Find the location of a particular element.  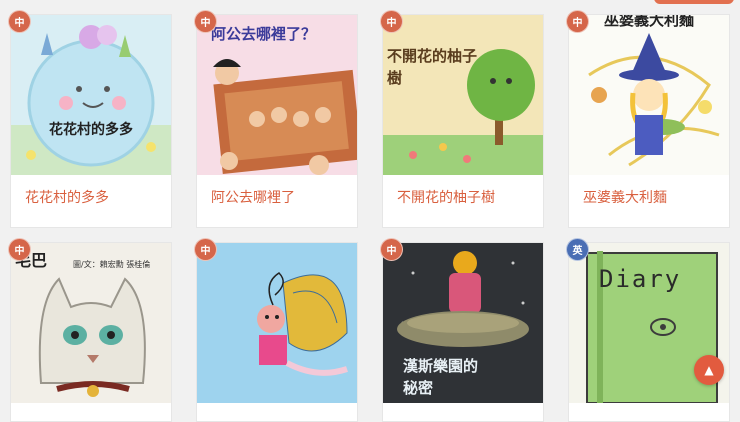

book-title: 不開花的柚子樹 is located at coordinates (463, 191).